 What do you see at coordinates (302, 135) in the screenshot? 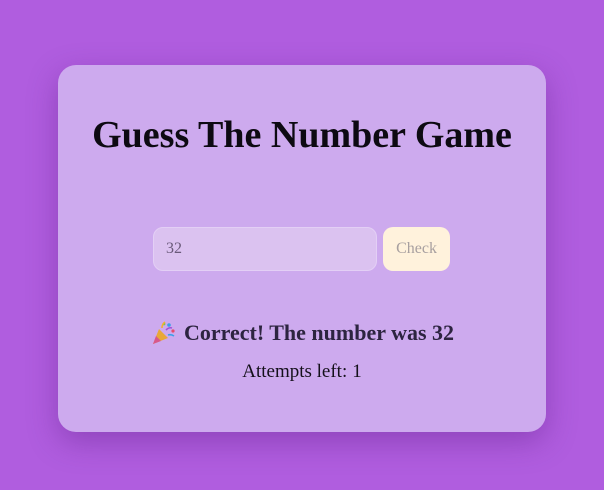
I see `page-title: Guess The Number Game` at bounding box center [302, 135].